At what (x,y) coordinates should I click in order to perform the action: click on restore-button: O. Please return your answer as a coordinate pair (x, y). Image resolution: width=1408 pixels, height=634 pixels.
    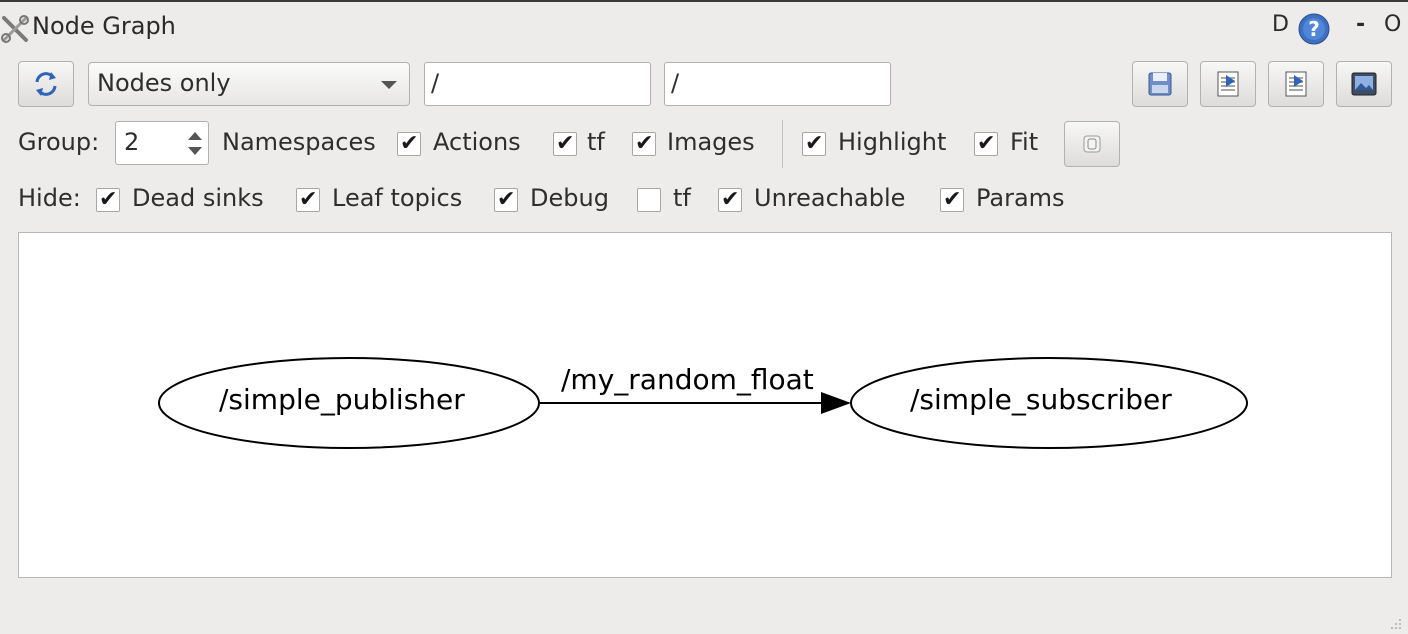
    Looking at the image, I should click on (1392, 24).